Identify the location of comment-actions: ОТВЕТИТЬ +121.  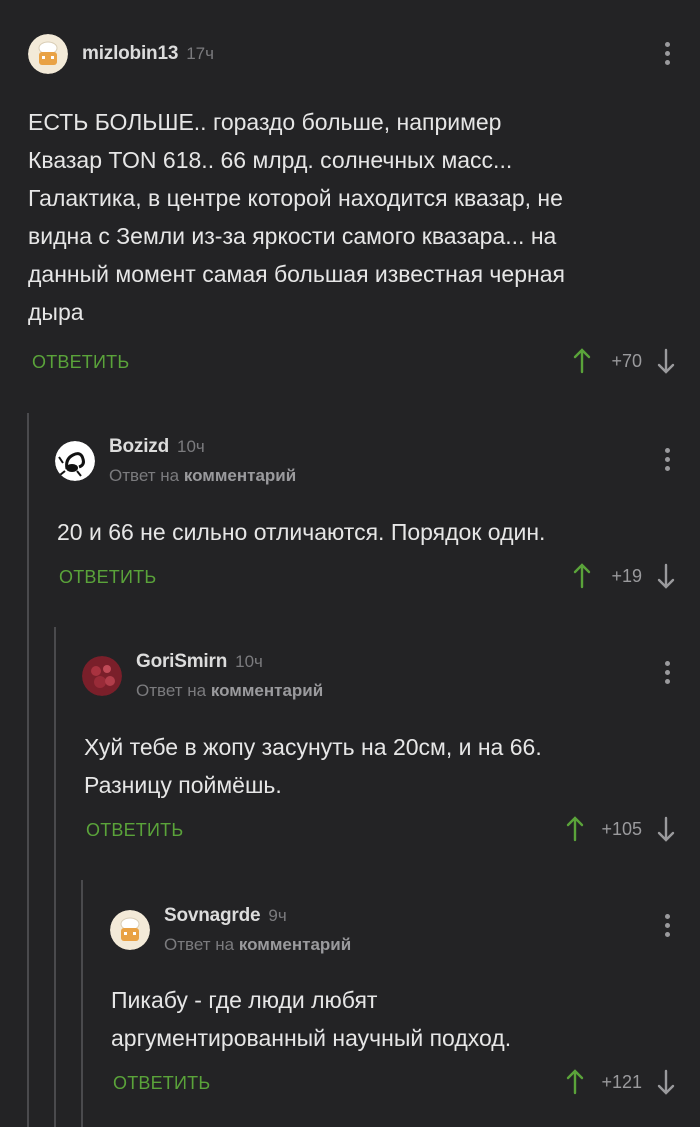
(350, 1084).